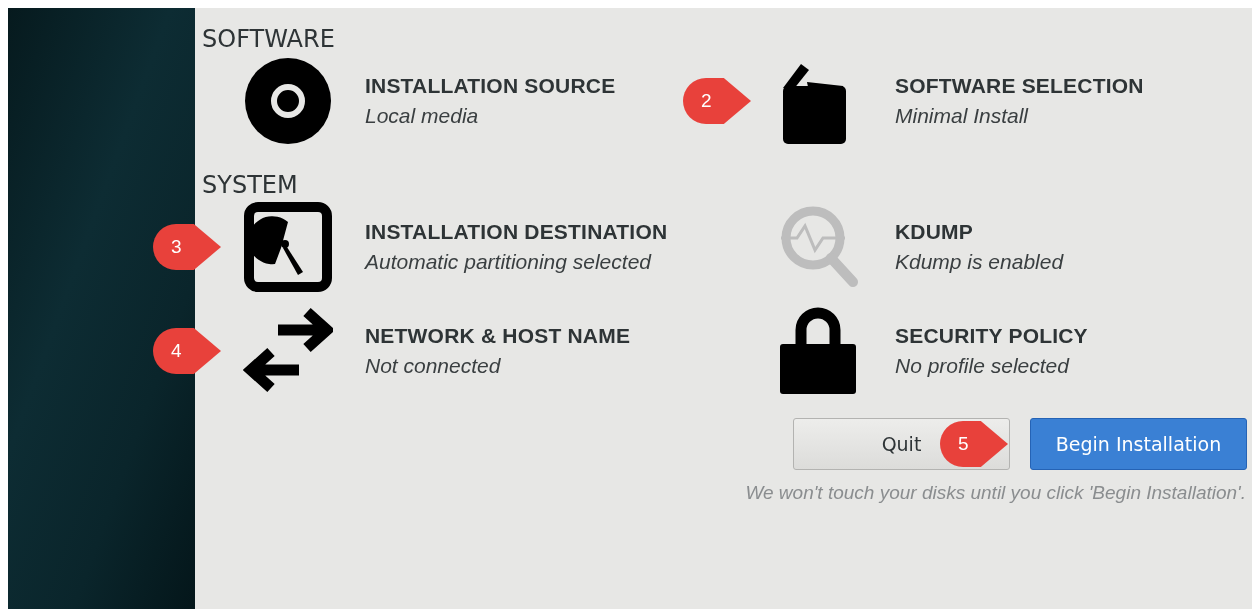 The image size is (1252, 609). I want to click on disc-icon, so click(288, 101).